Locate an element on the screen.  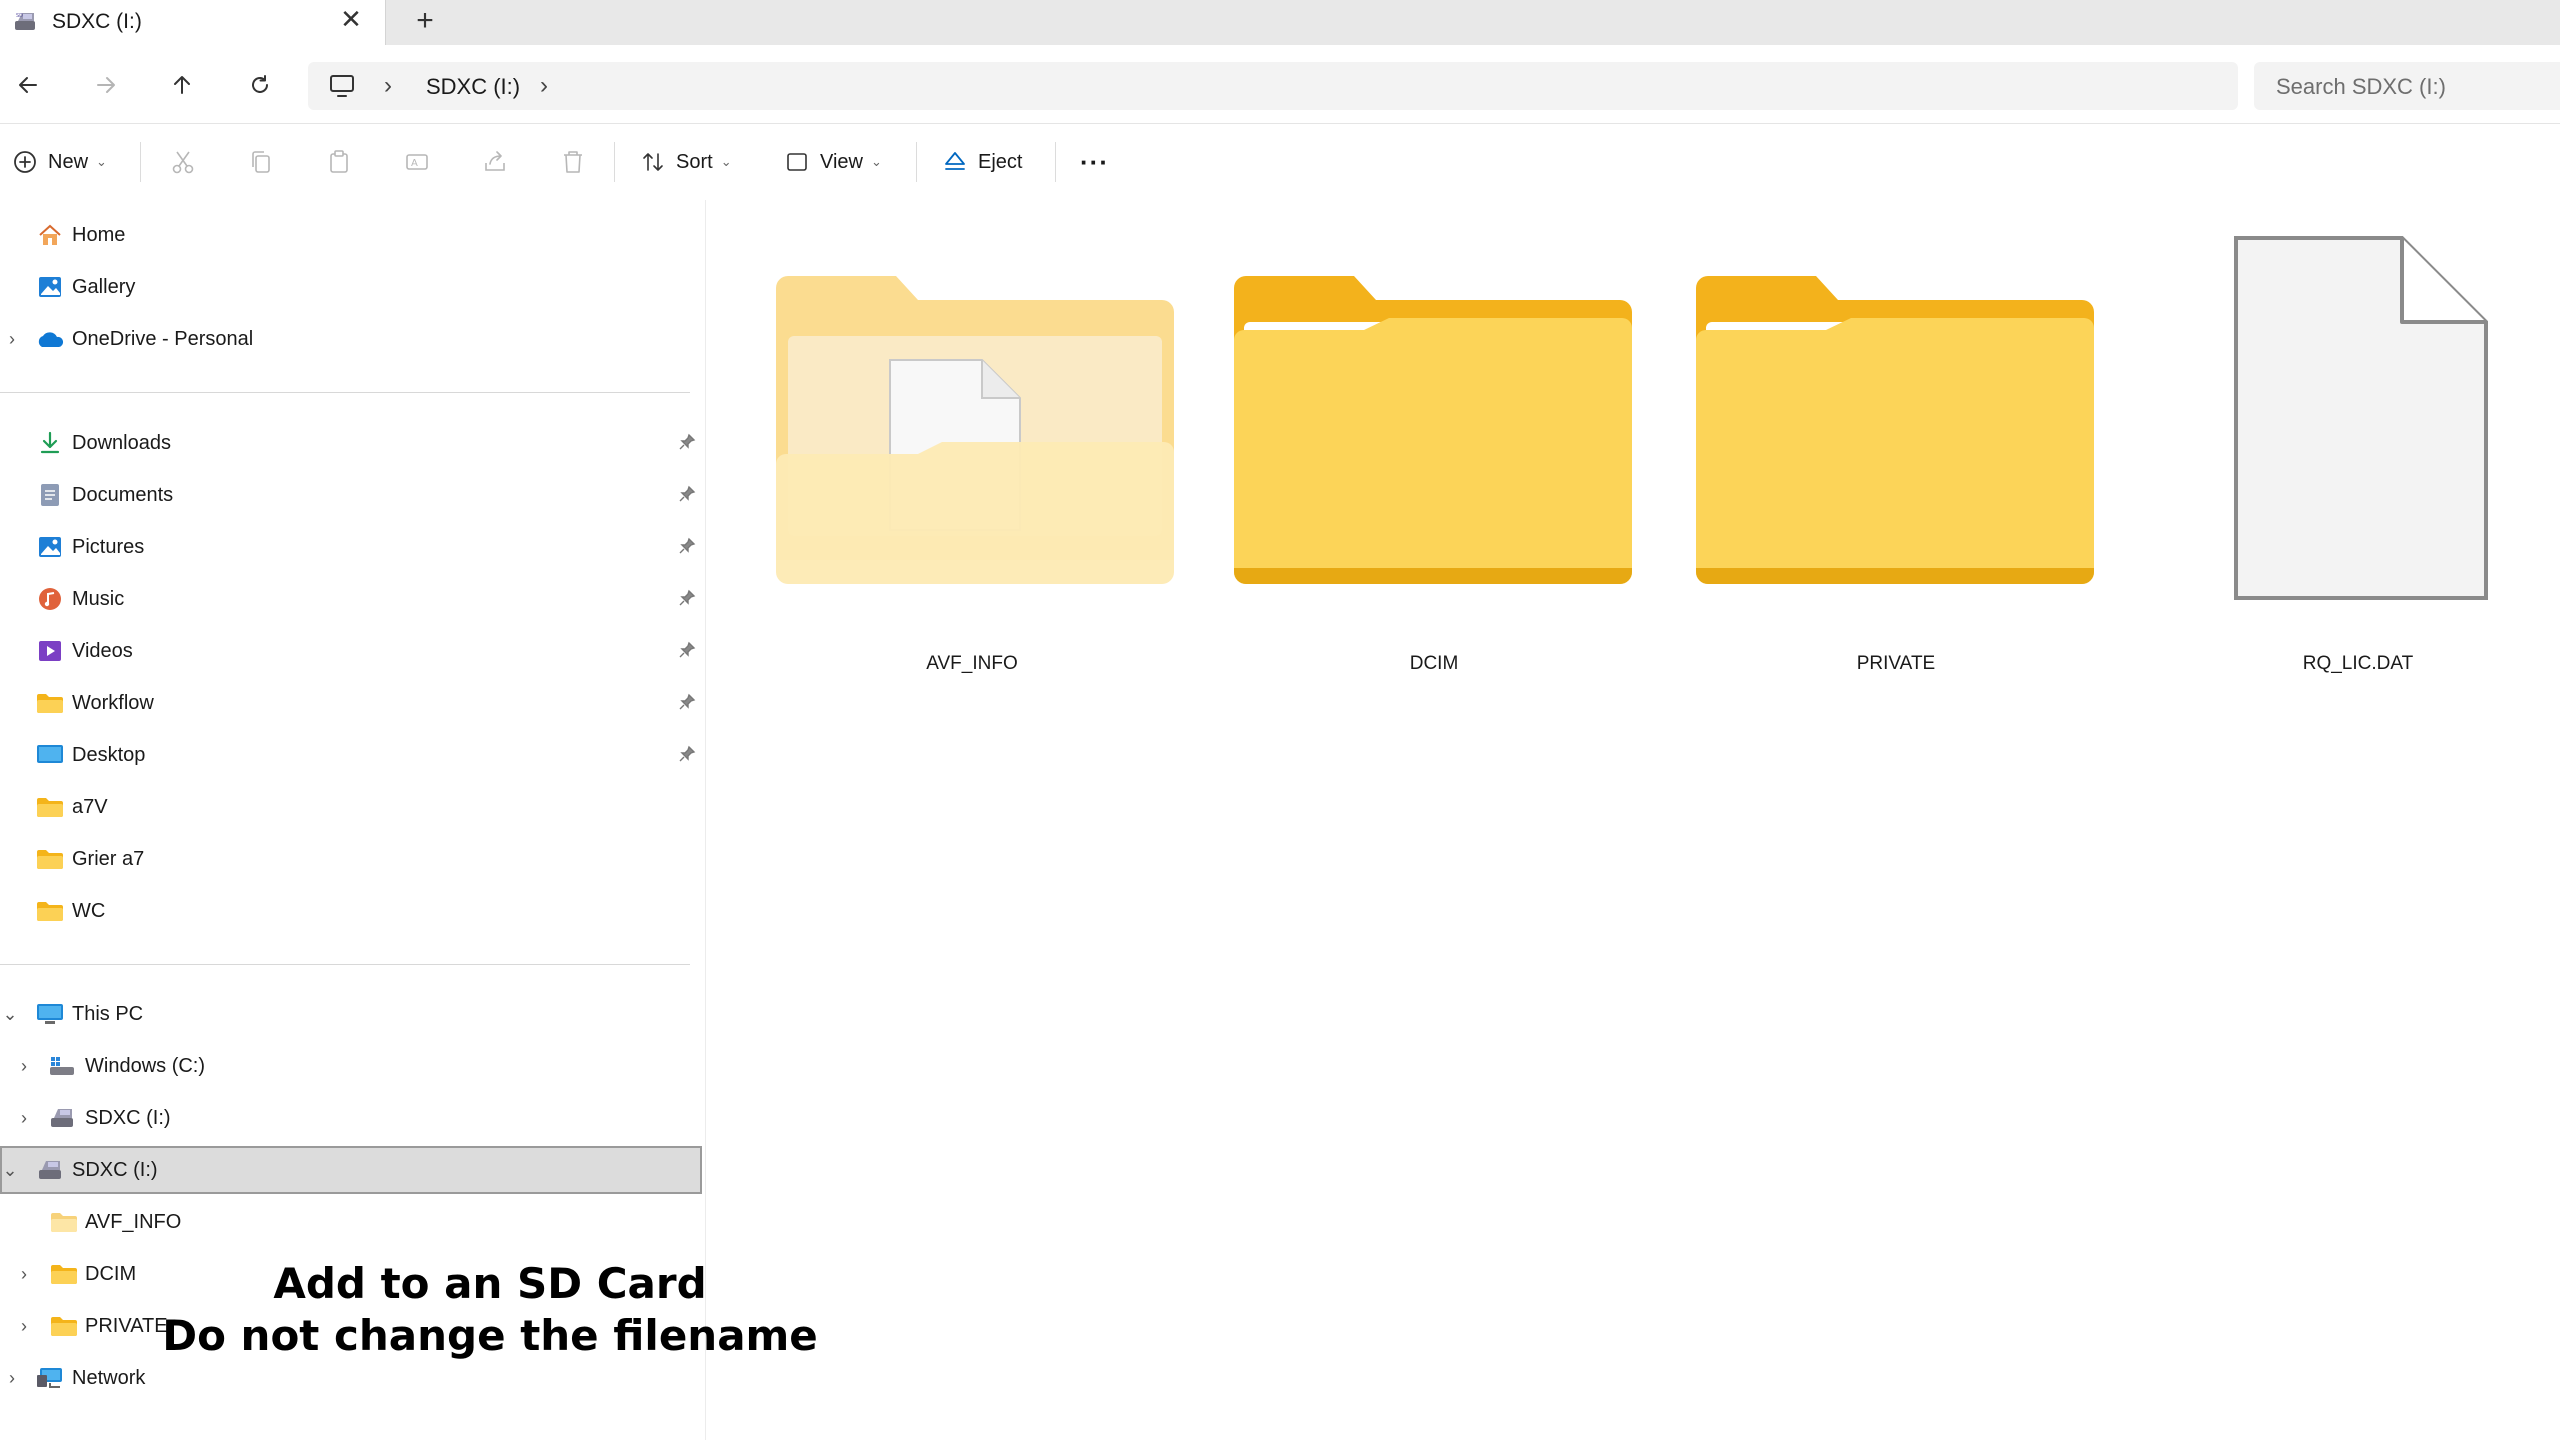
delete-button is located at coordinates (573, 162).